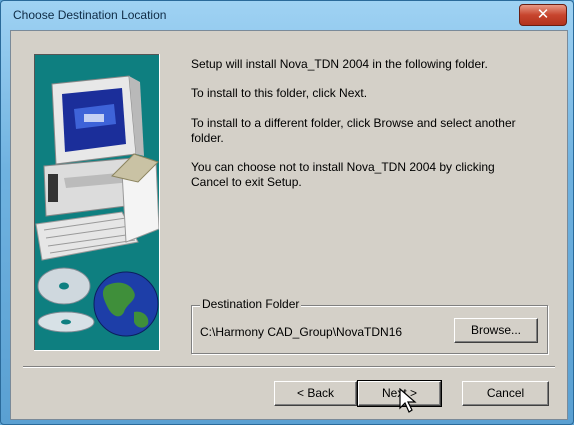 This screenshot has height=425, width=574. I want to click on close-icon: ✕, so click(543, 14).